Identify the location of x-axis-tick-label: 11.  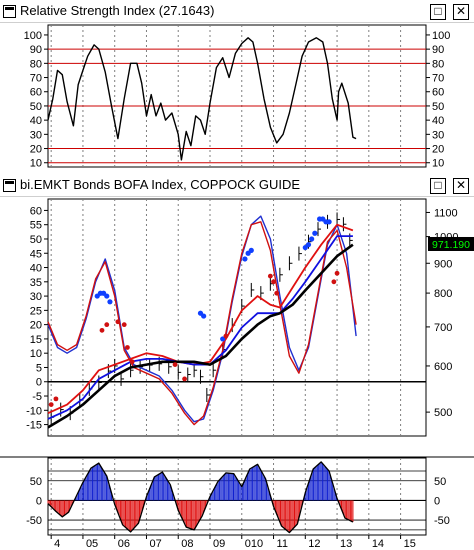
(282, 544).